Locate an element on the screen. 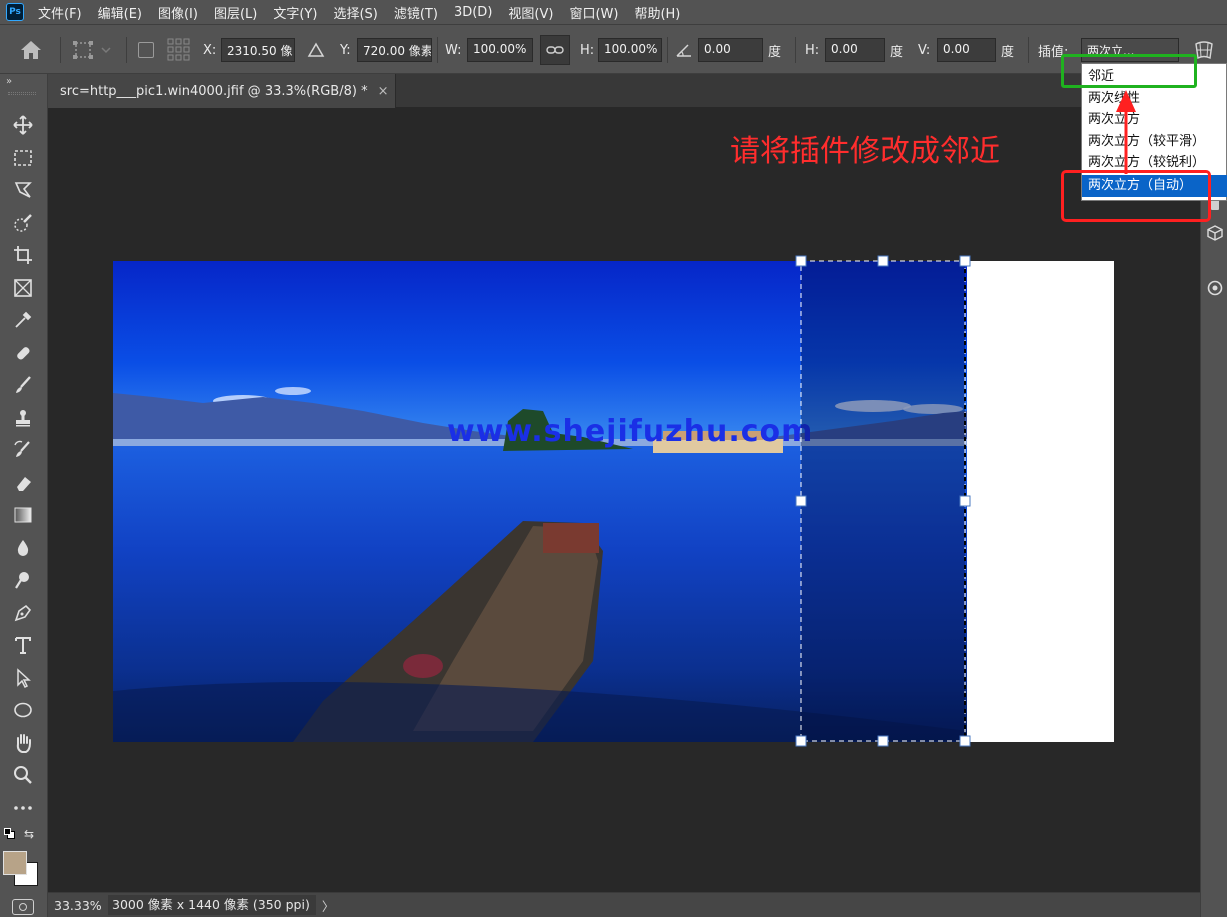  ellipse-tool is located at coordinates (23, 710).